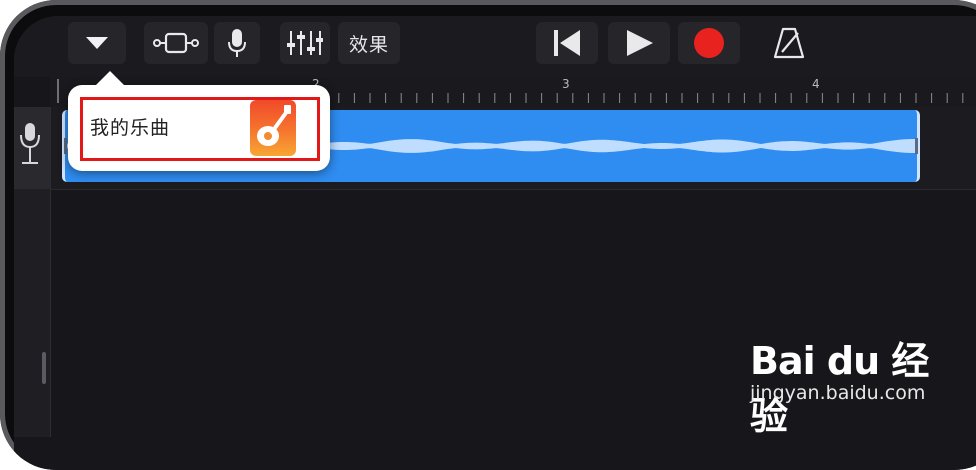 Image resolution: width=976 pixels, height=470 pixels. I want to click on control-bar: 效果, so click(495, 46).